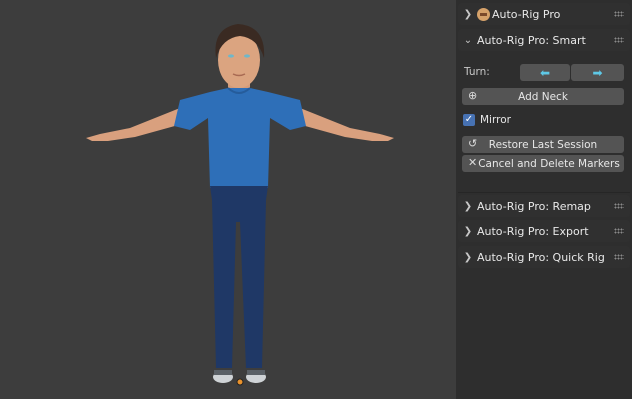  Describe the element at coordinates (477, 72) in the screenshot. I see `turn-label: Turn:` at that location.